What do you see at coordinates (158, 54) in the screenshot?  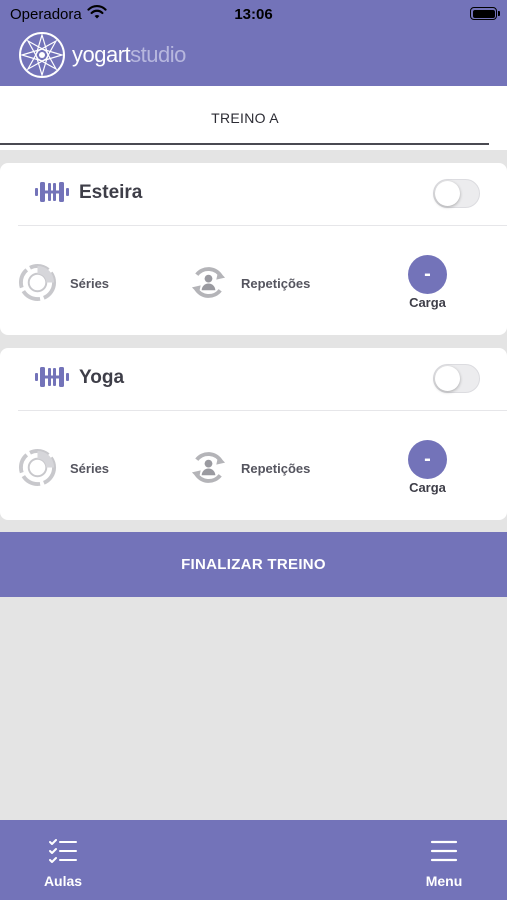 I see `brand-name-sub: studio` at bounding box center [158, 54].